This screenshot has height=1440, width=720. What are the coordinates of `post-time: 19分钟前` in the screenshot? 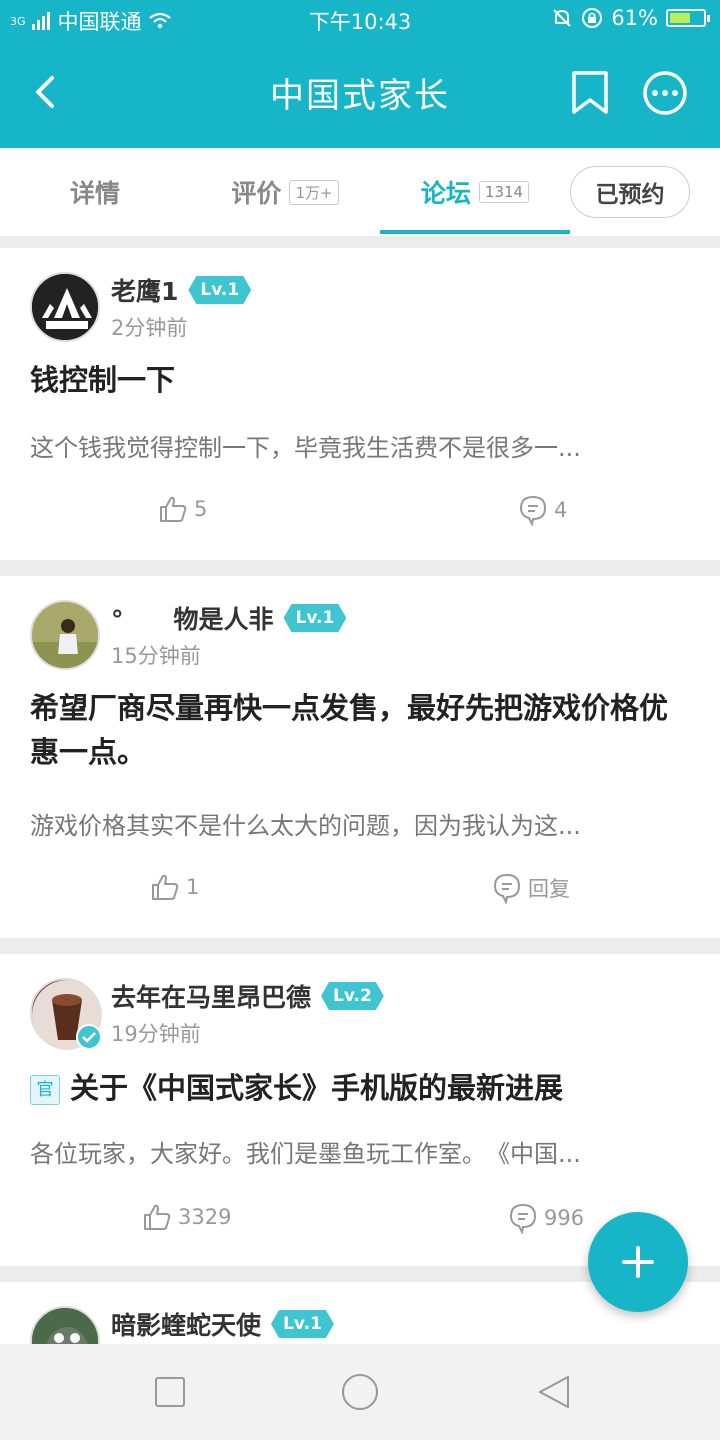 It's located at (156, 1034).